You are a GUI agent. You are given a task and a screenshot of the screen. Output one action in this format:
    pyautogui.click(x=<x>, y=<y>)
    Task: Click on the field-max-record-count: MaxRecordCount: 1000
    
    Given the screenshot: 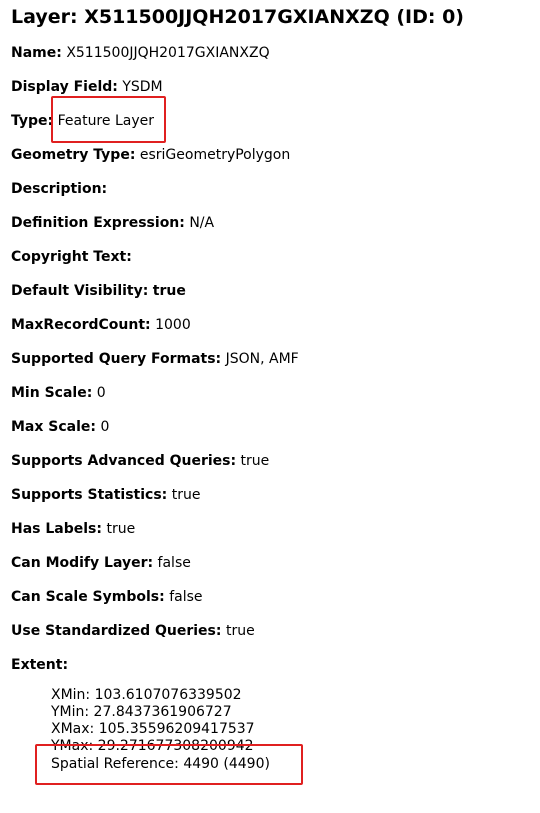 What is the action you would take?
    pyautogui.click(x=101, y=325)
    